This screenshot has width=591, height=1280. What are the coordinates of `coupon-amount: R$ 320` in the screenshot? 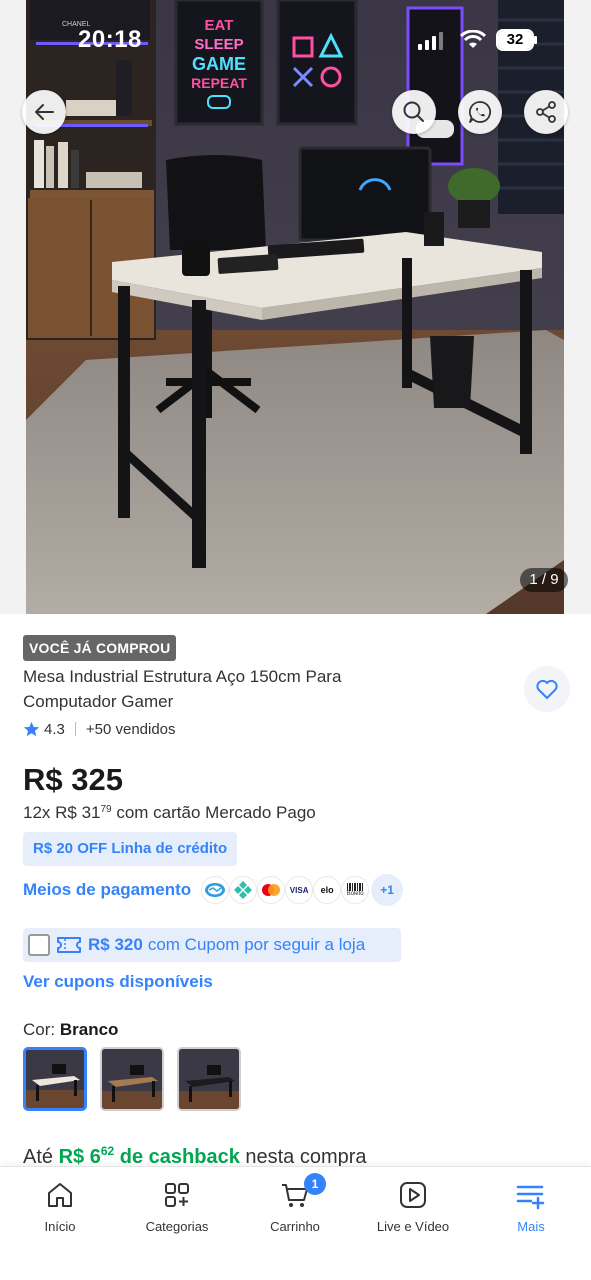 It's located at (115, 944).